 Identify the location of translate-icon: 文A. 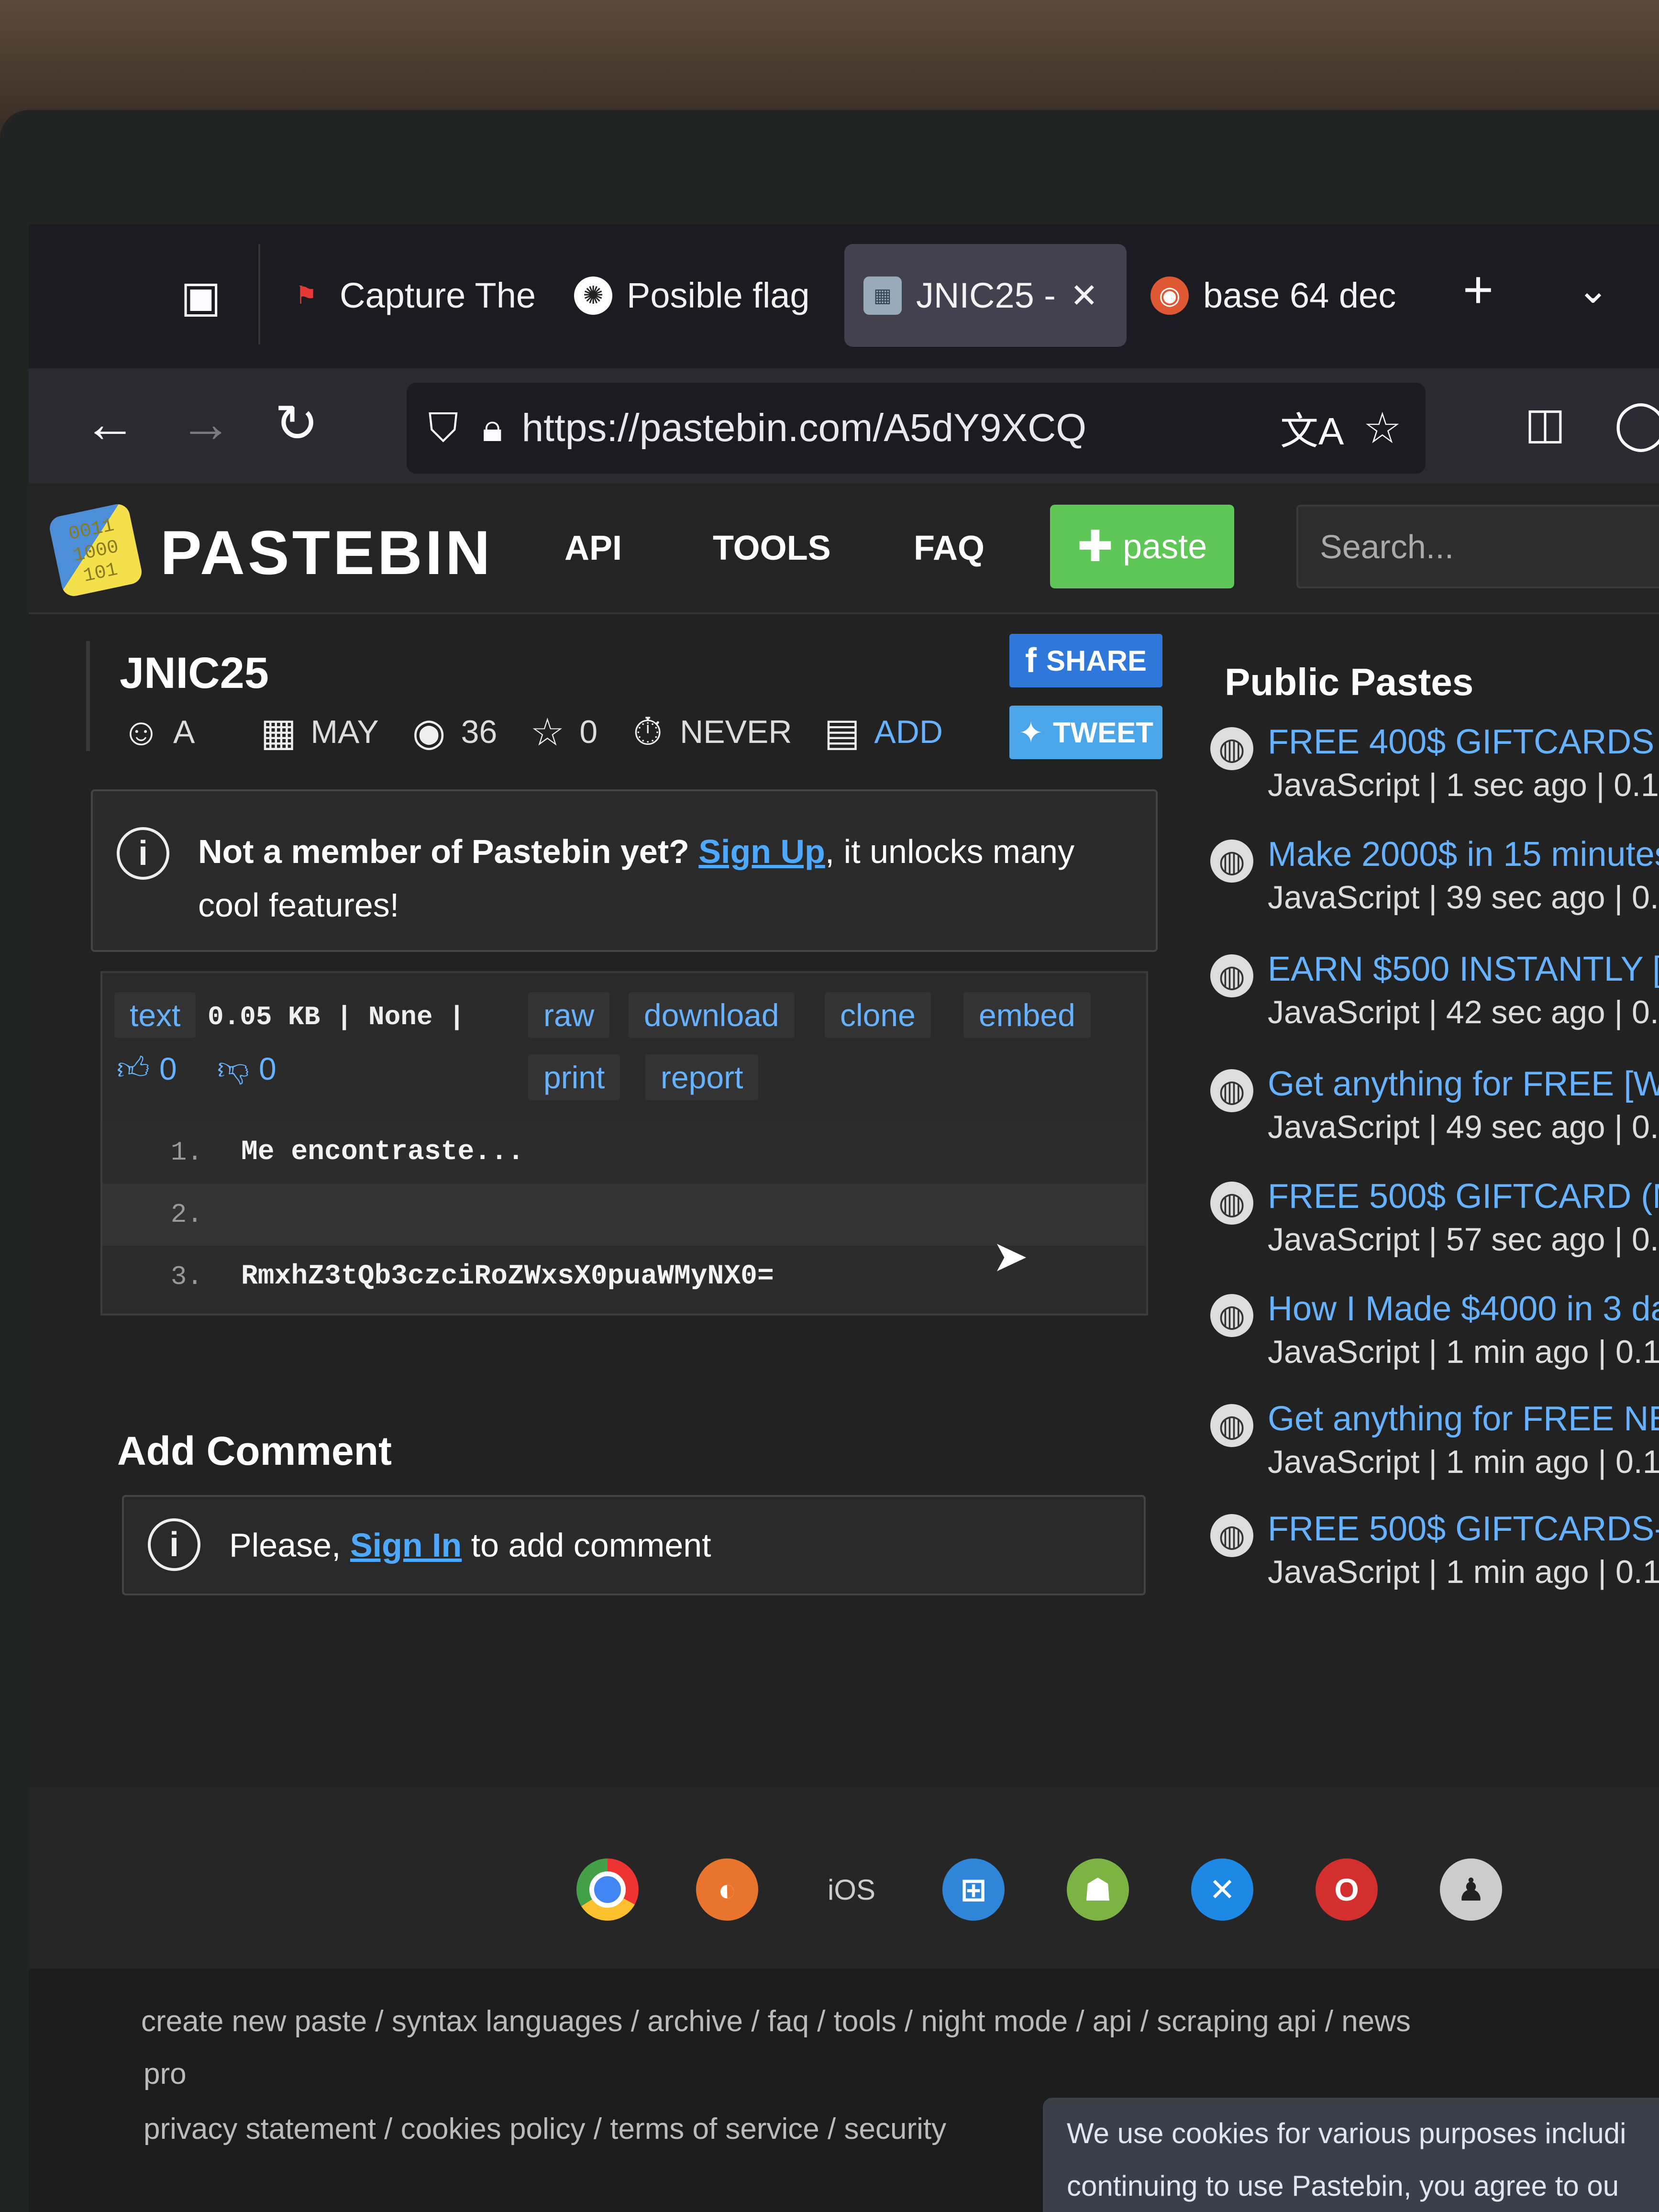
(1312, 428).